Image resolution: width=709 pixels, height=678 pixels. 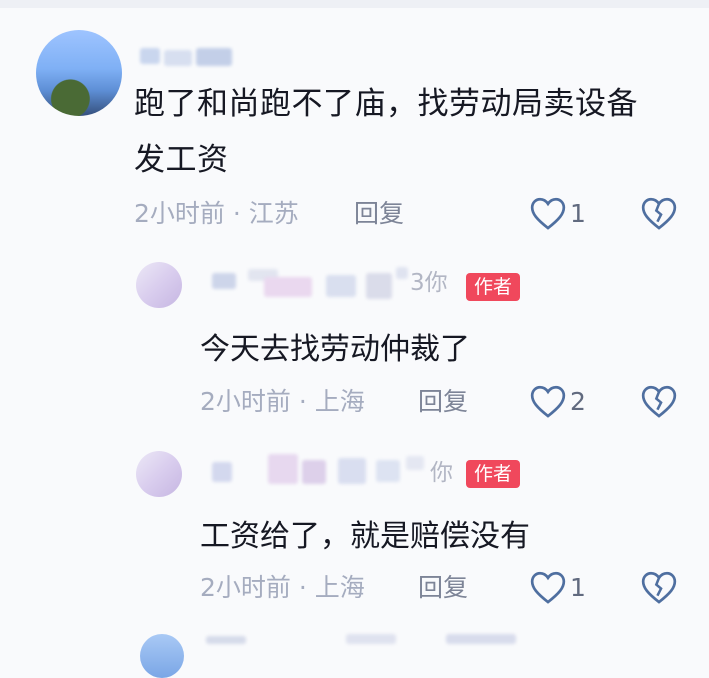 I want to click on reply-text: 工资给了，就是赔偿没有, so click(x=365, y=536).